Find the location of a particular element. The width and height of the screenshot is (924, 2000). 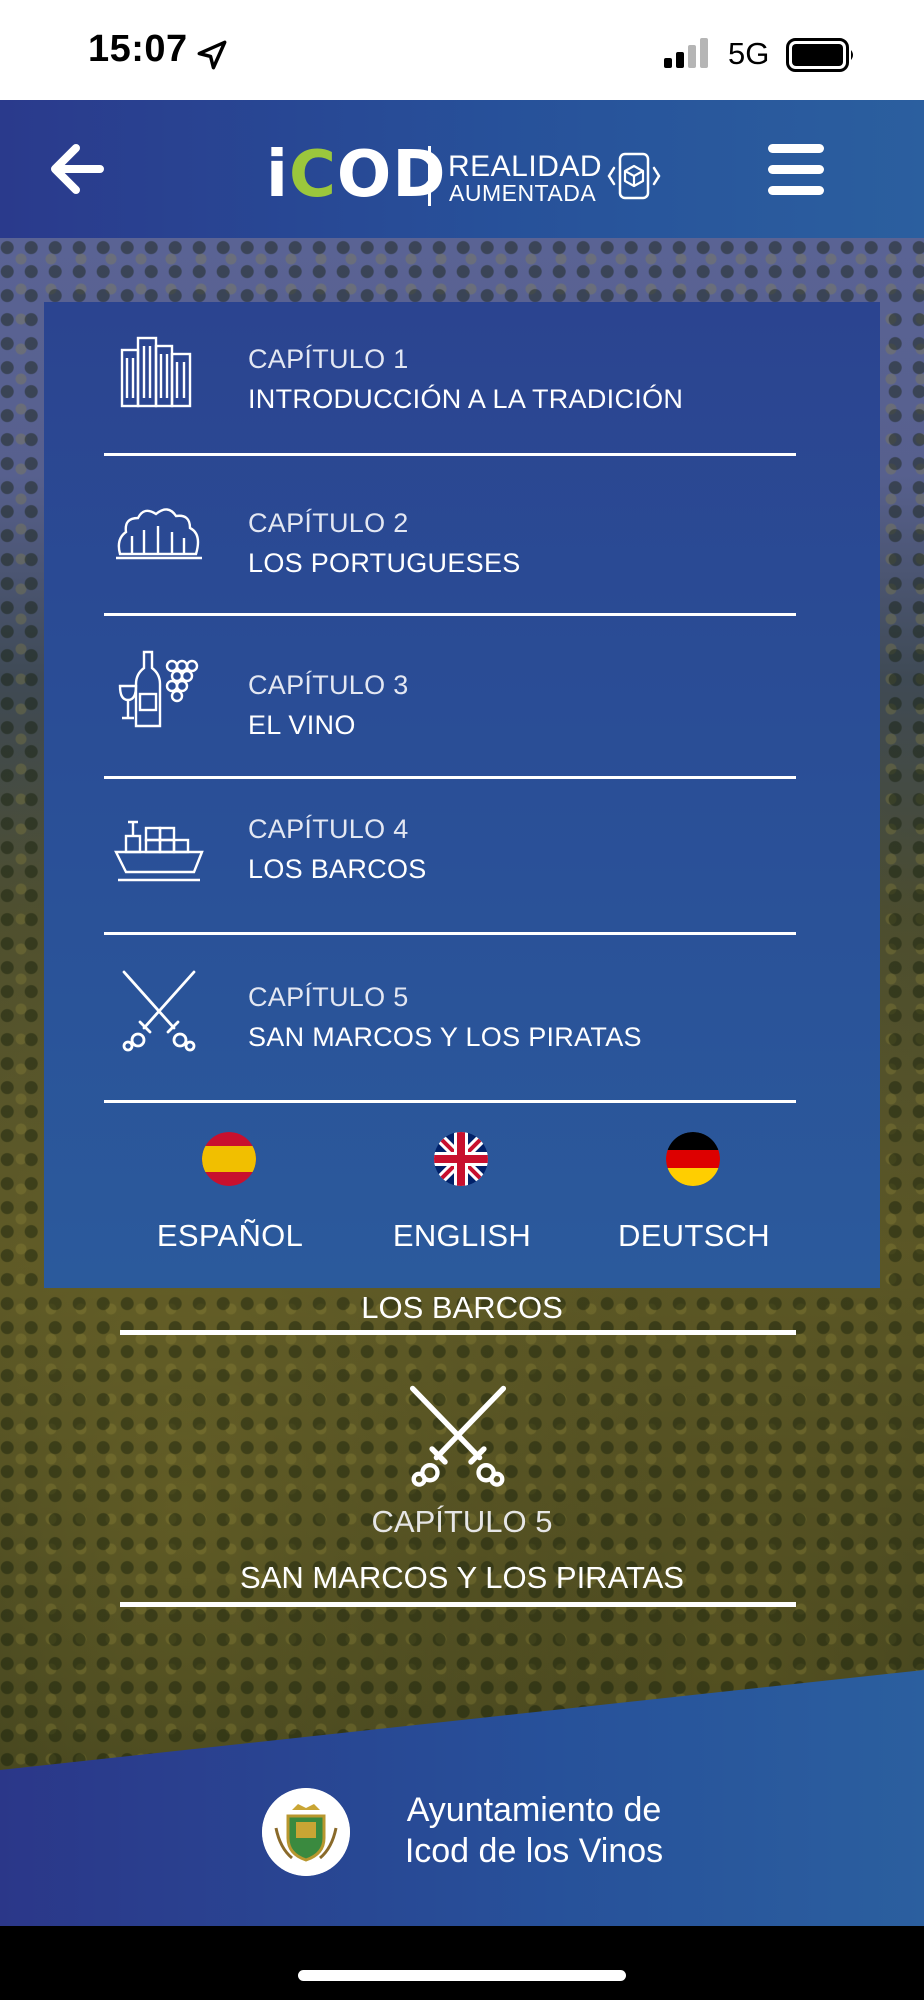

status-bar: 15:07 5G is located at coordinates (462, 50).